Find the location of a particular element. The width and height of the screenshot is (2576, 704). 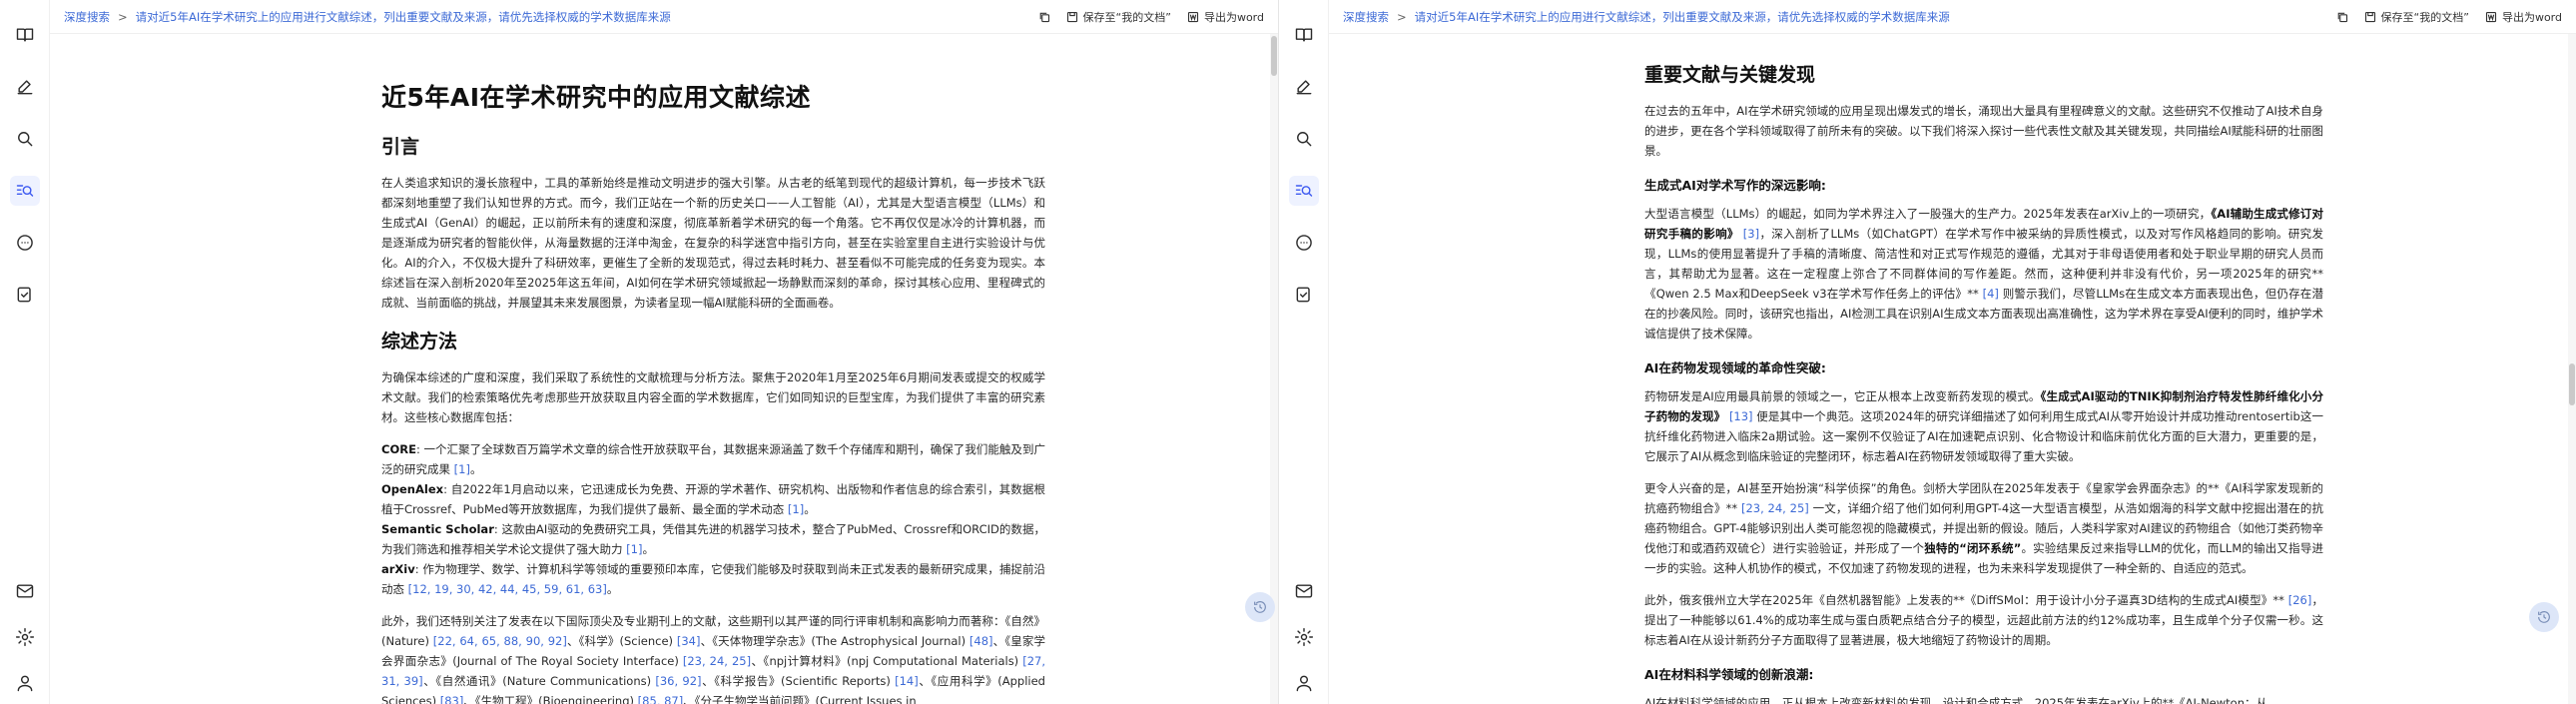

section-materials-heading: AI在材料科学领域的创新浪潮: is located at coordinates (1729, 674).